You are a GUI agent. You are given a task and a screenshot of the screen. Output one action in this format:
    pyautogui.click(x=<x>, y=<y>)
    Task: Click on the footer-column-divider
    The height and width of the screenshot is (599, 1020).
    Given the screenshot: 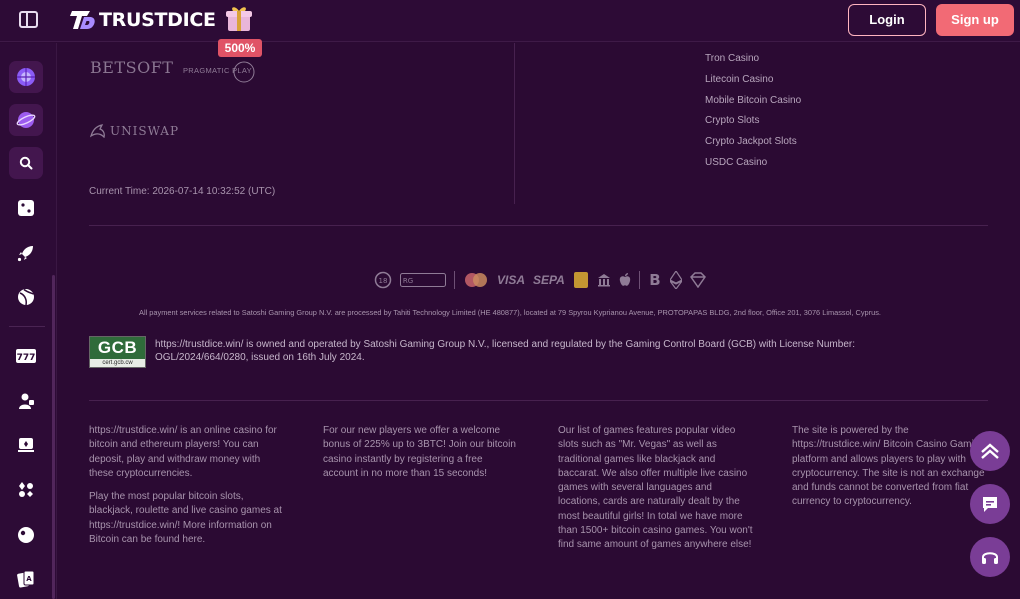 What is the action you would take?
    pyautogui.click(x=514, y=123)
    